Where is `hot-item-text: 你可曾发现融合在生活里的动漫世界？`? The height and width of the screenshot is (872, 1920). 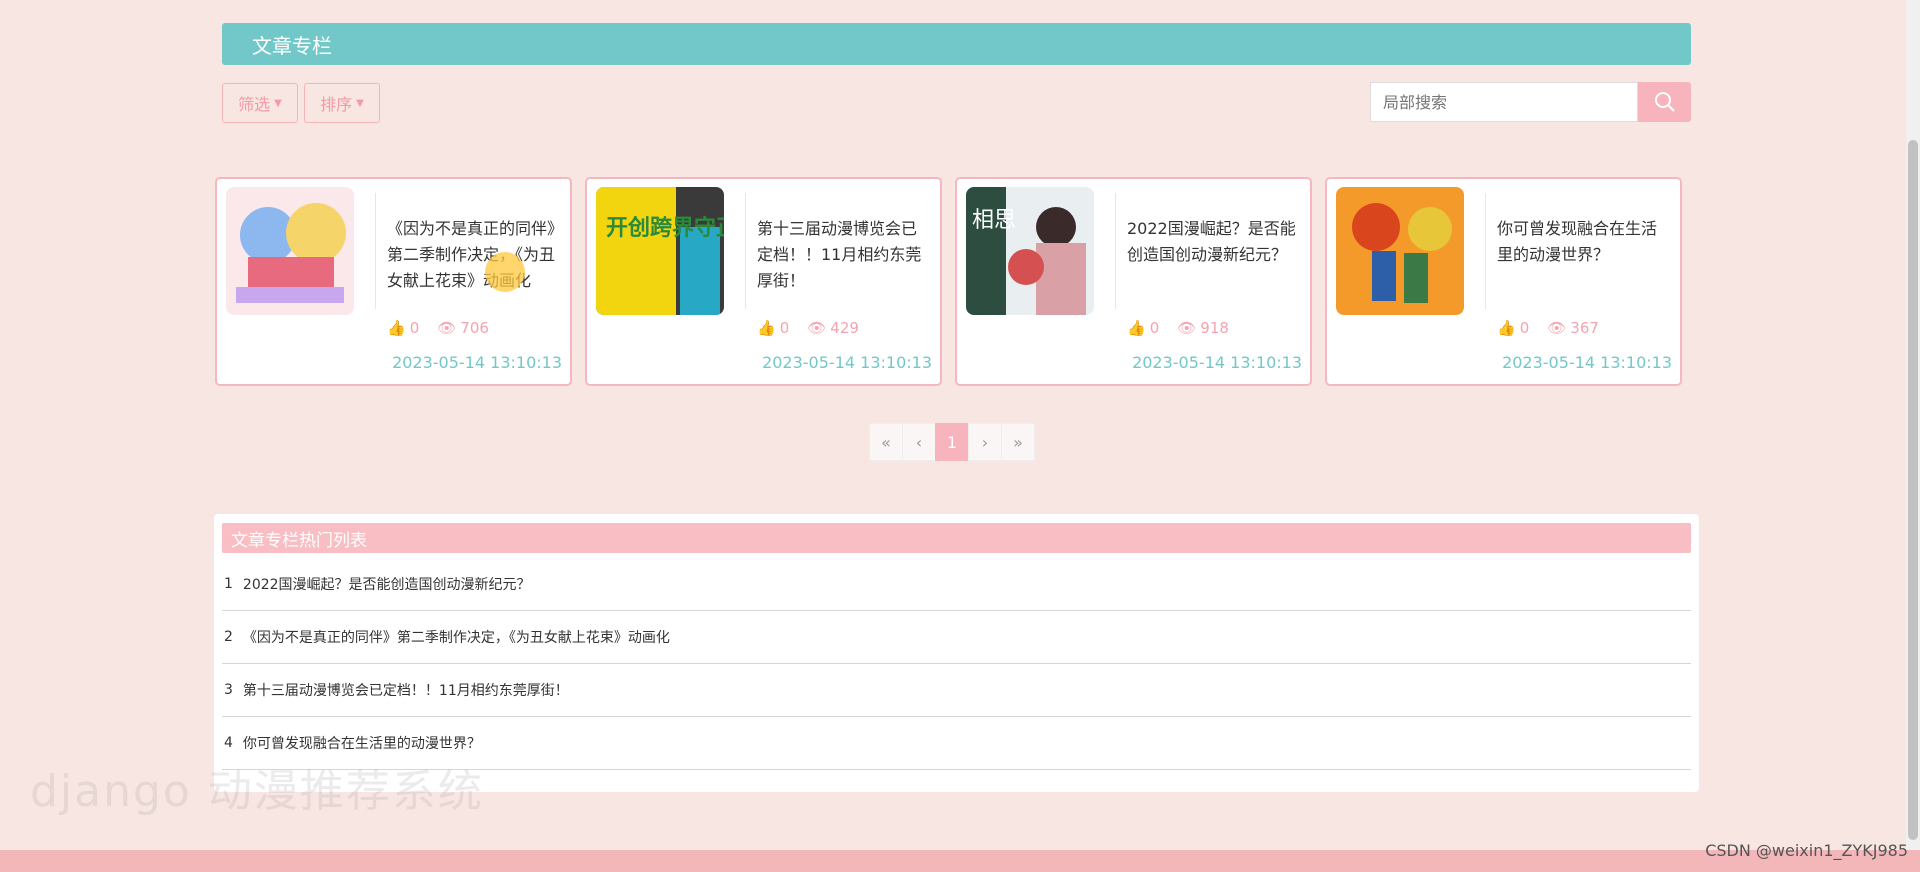
hot-item-text: 你可曾发现融合在生活里的动漫世界？ is located at coordinates (362, 743).